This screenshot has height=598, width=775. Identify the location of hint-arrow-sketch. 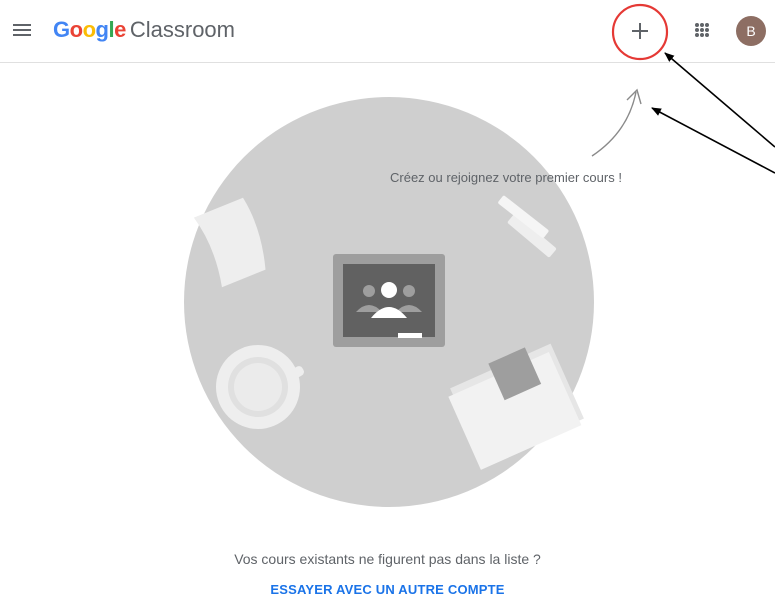
(616, 122).